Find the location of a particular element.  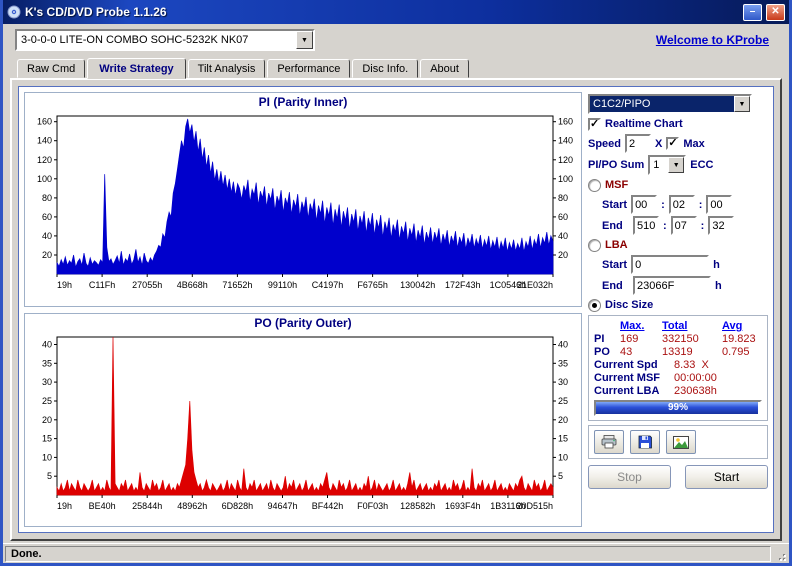

svg-text: 27055h is located at coordinates (147, 285).